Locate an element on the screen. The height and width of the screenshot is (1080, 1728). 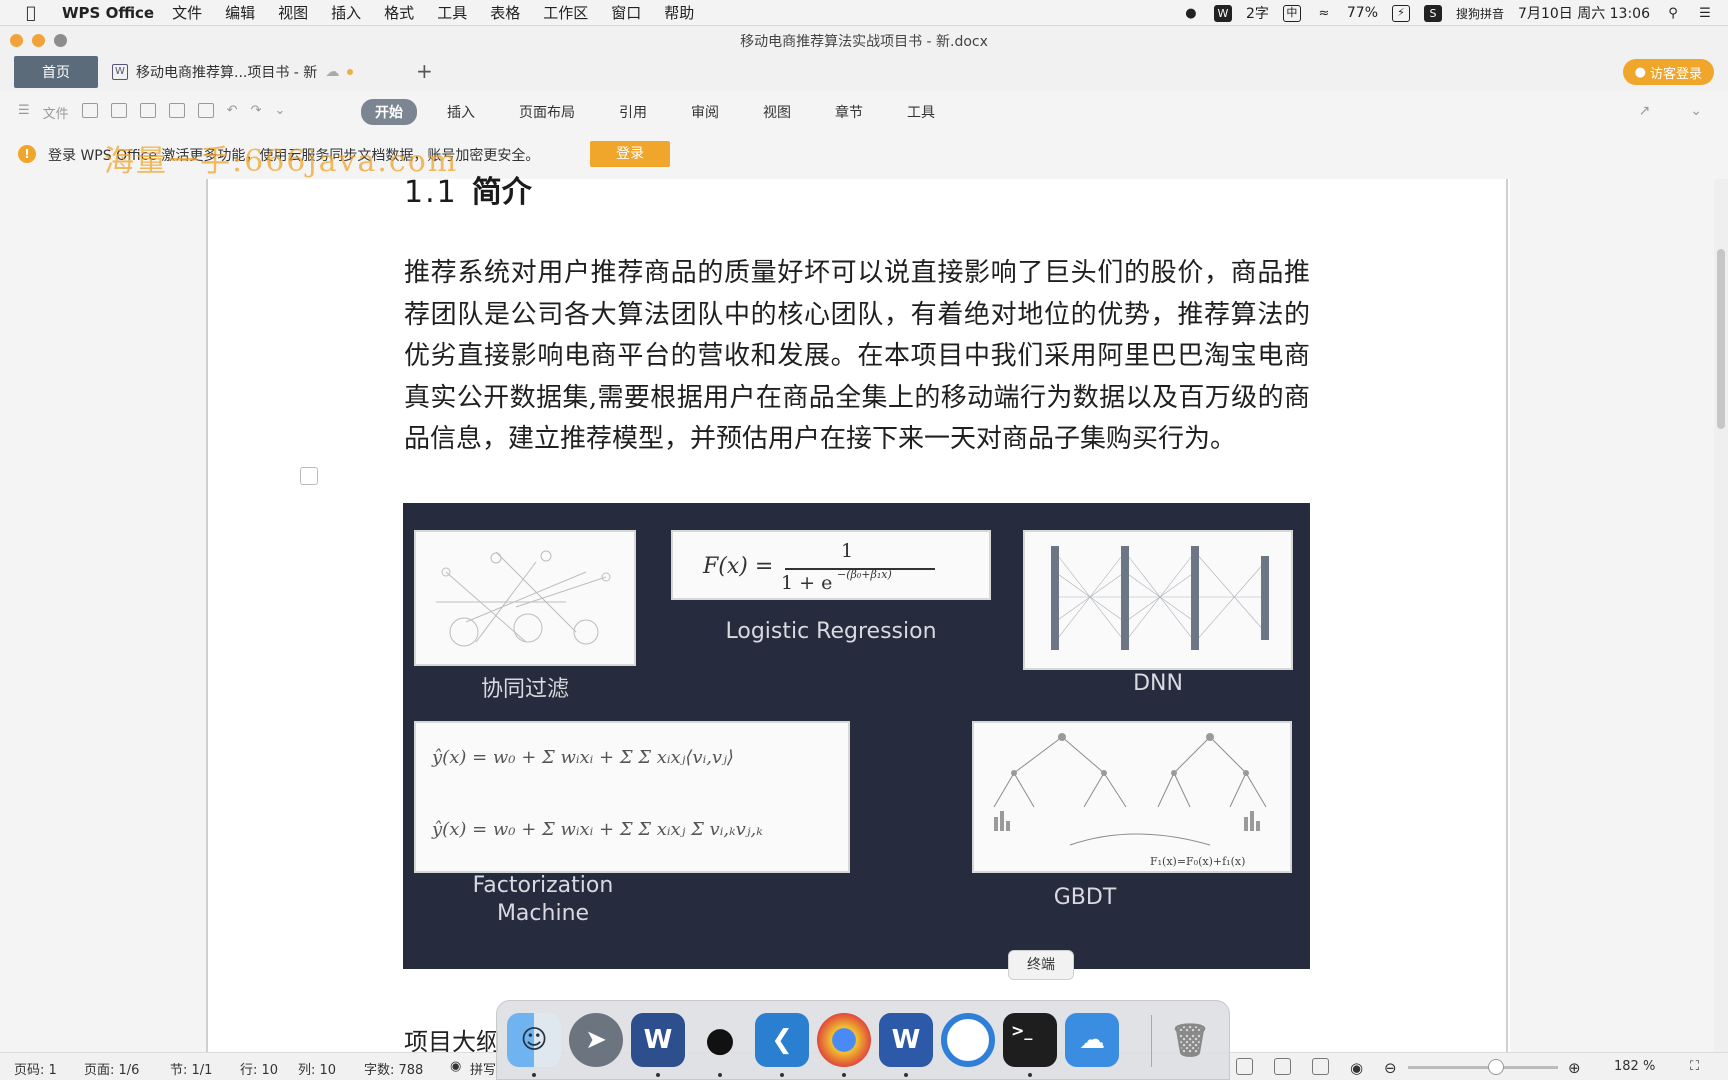
window-title: 移动电商推荐算法实战项目书 - 新.docx is located at coordinates (864, 42).